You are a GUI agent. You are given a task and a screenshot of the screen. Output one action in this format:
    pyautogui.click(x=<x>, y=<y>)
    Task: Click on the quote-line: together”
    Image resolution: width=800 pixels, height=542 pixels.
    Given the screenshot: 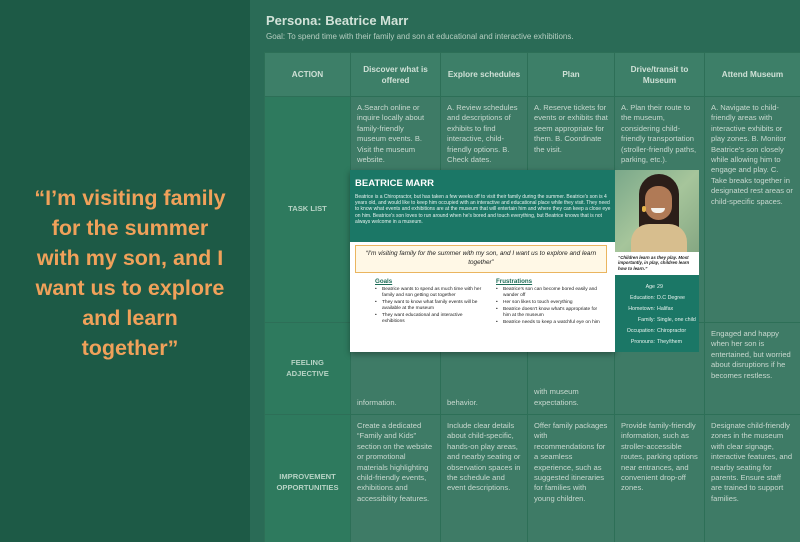 What is the action you would take?
    pyautogui.click(x=130, y=348)
    